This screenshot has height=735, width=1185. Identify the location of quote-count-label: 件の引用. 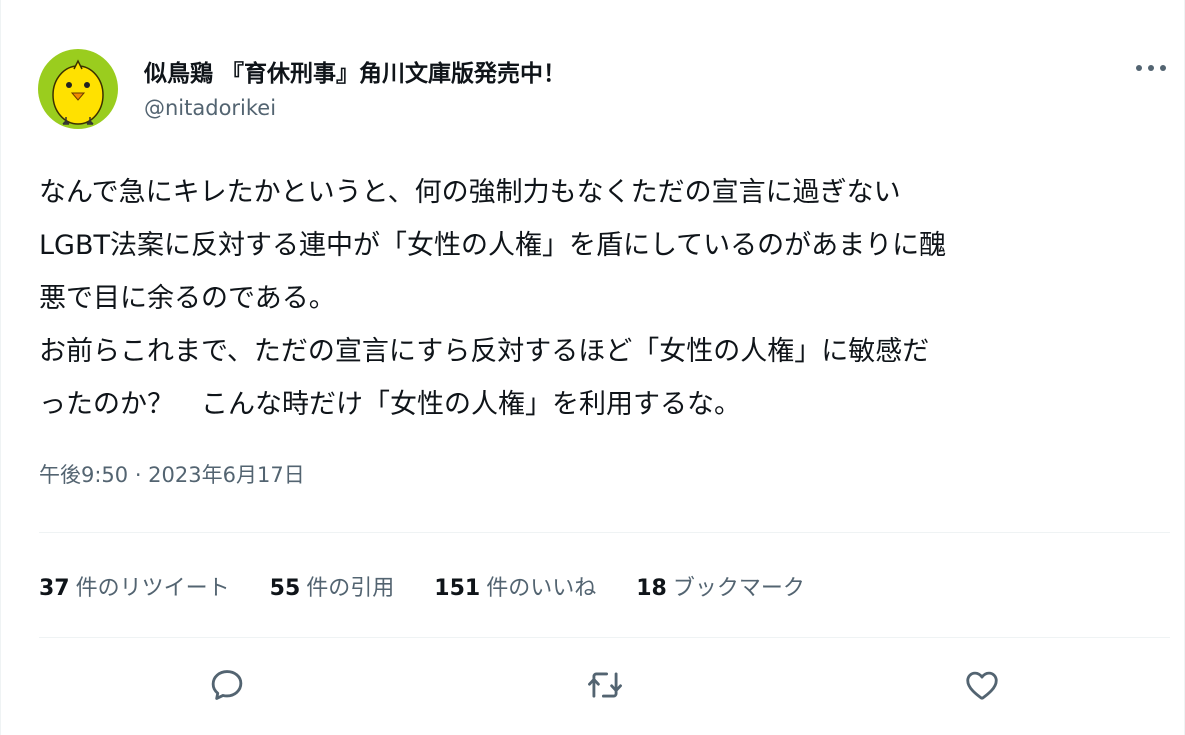
(350, 588).